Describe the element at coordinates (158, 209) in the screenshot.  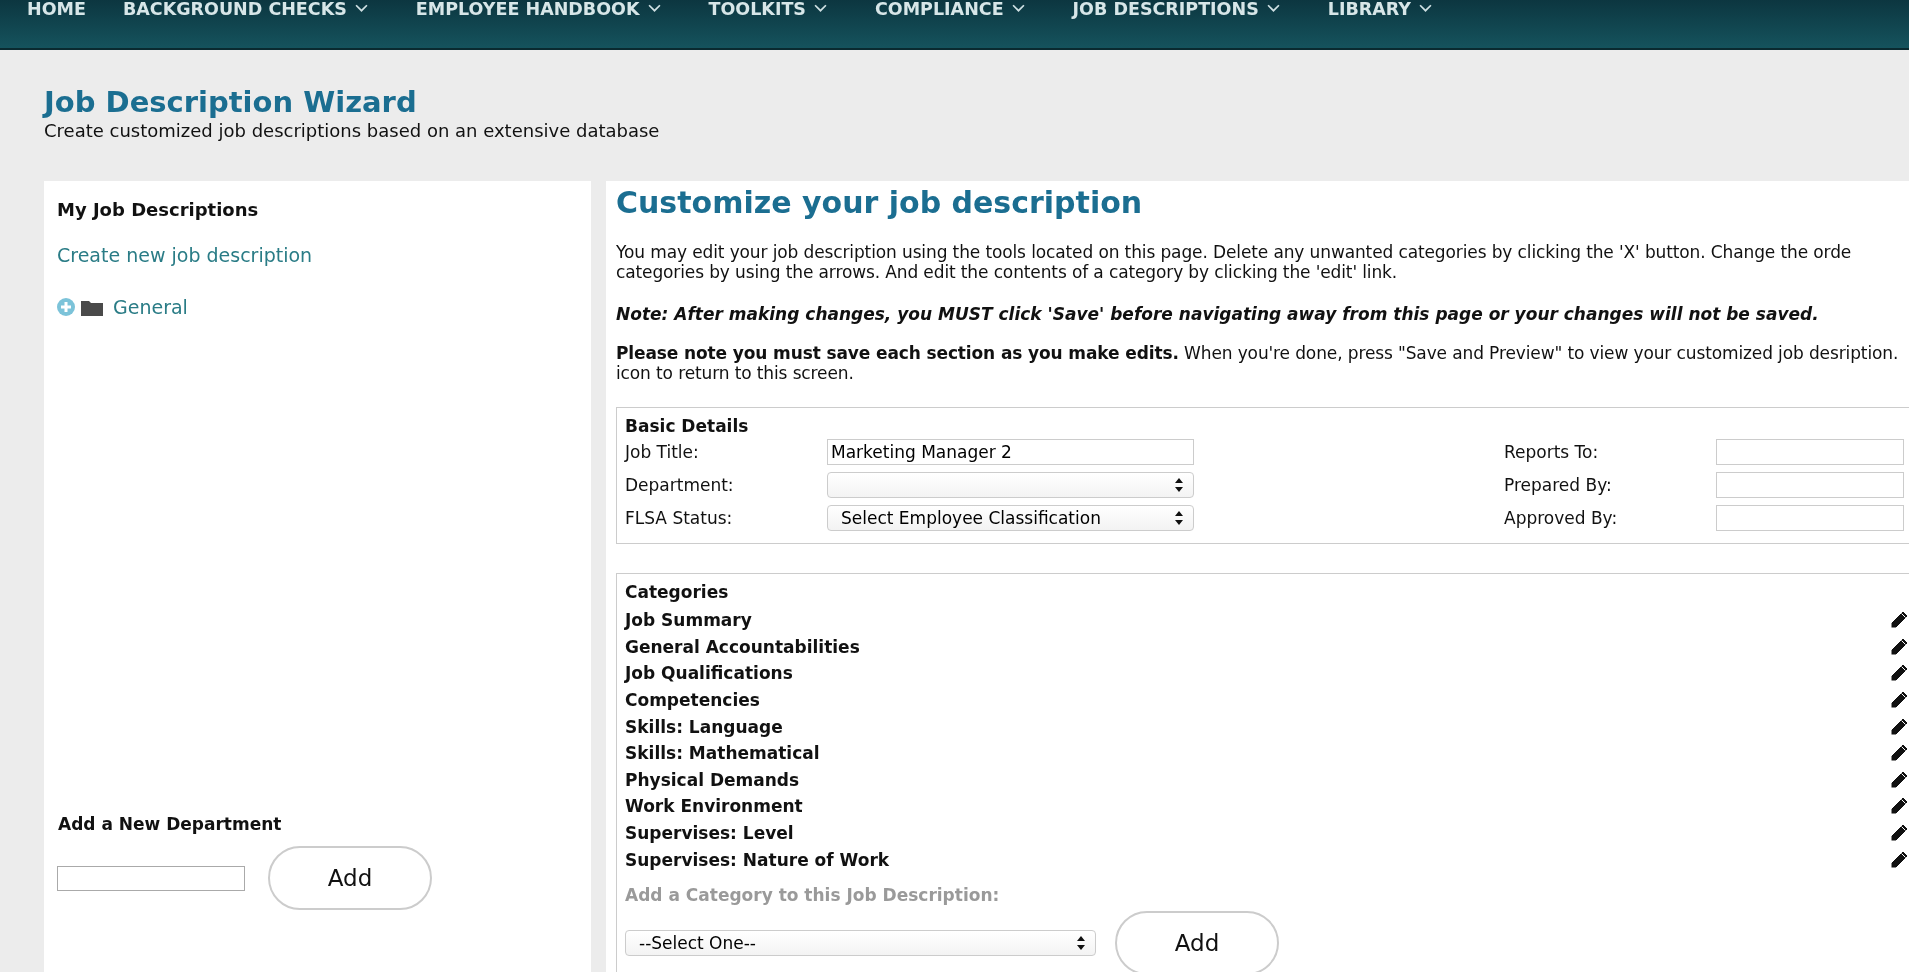
I see `sidebar-title: My Job Descriptions` at that location.